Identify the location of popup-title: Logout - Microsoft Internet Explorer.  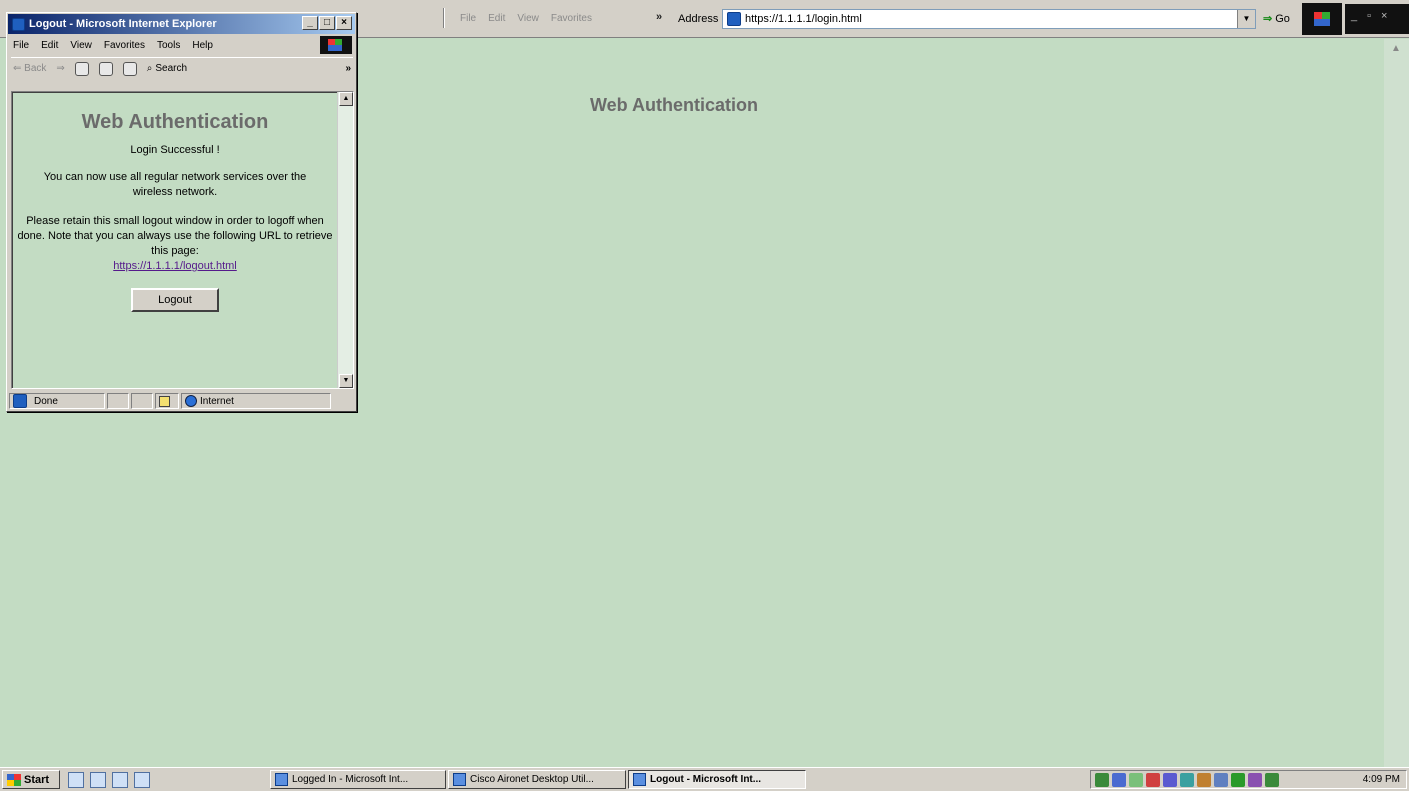
(123, 24).